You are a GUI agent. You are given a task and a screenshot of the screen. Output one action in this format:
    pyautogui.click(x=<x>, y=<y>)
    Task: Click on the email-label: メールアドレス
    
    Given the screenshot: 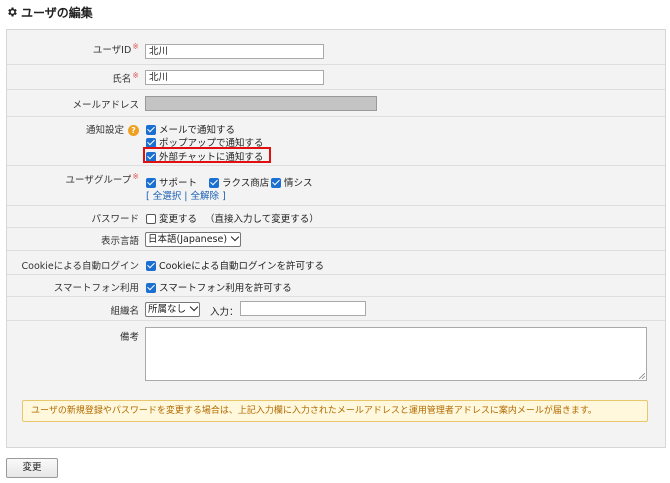 What is the action you would take?
    pyautogui.click(x=105, y=105)
    